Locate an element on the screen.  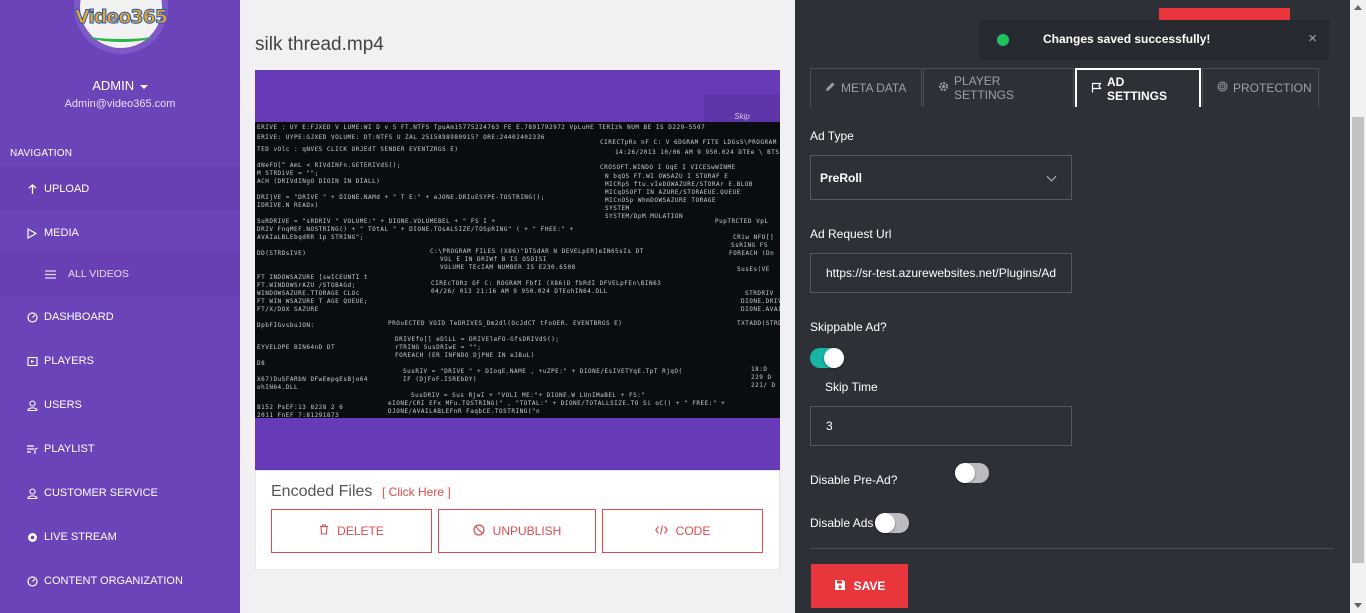
skippable-ad-toggle is located at coordinates (827, 358).